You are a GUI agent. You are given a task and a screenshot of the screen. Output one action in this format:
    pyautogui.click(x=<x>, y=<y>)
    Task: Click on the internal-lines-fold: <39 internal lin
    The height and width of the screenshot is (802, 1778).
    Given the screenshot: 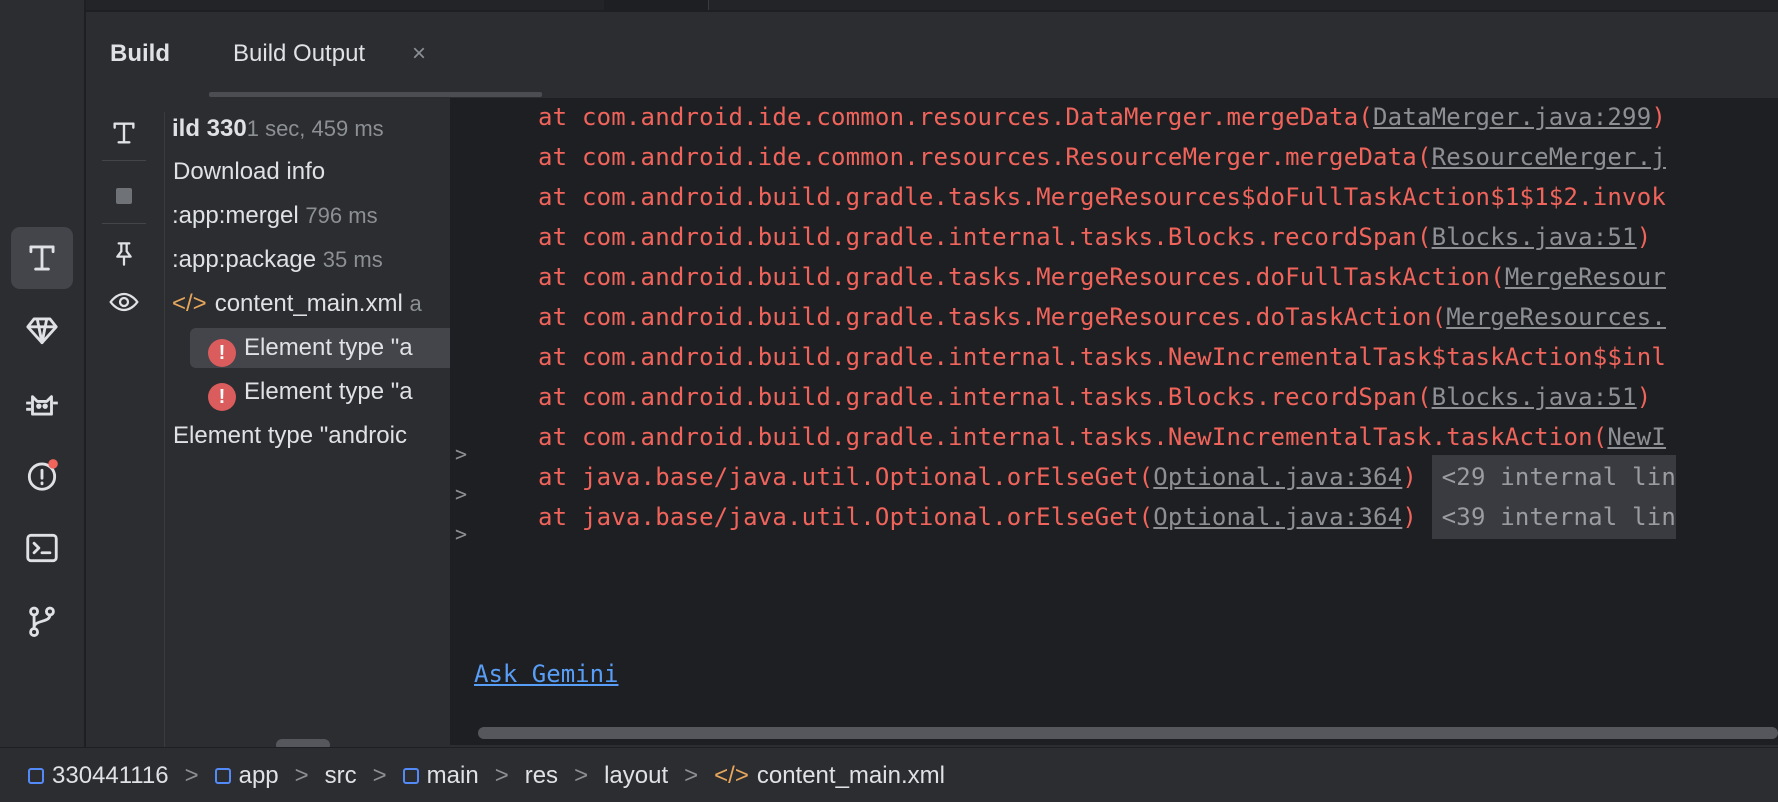 What is the action you would take?
    pyautogui.click(x=1554, y=517)
    